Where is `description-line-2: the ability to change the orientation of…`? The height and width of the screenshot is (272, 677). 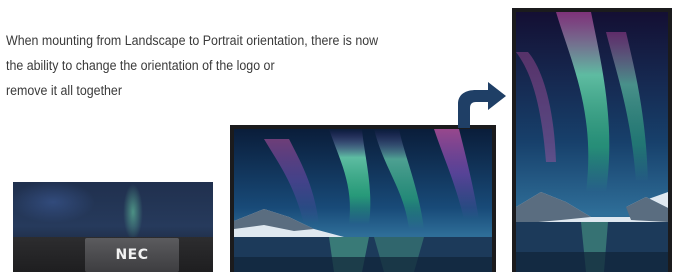
description-line-2: the ability to change the orientation of… is located at coordinates (140, 65).